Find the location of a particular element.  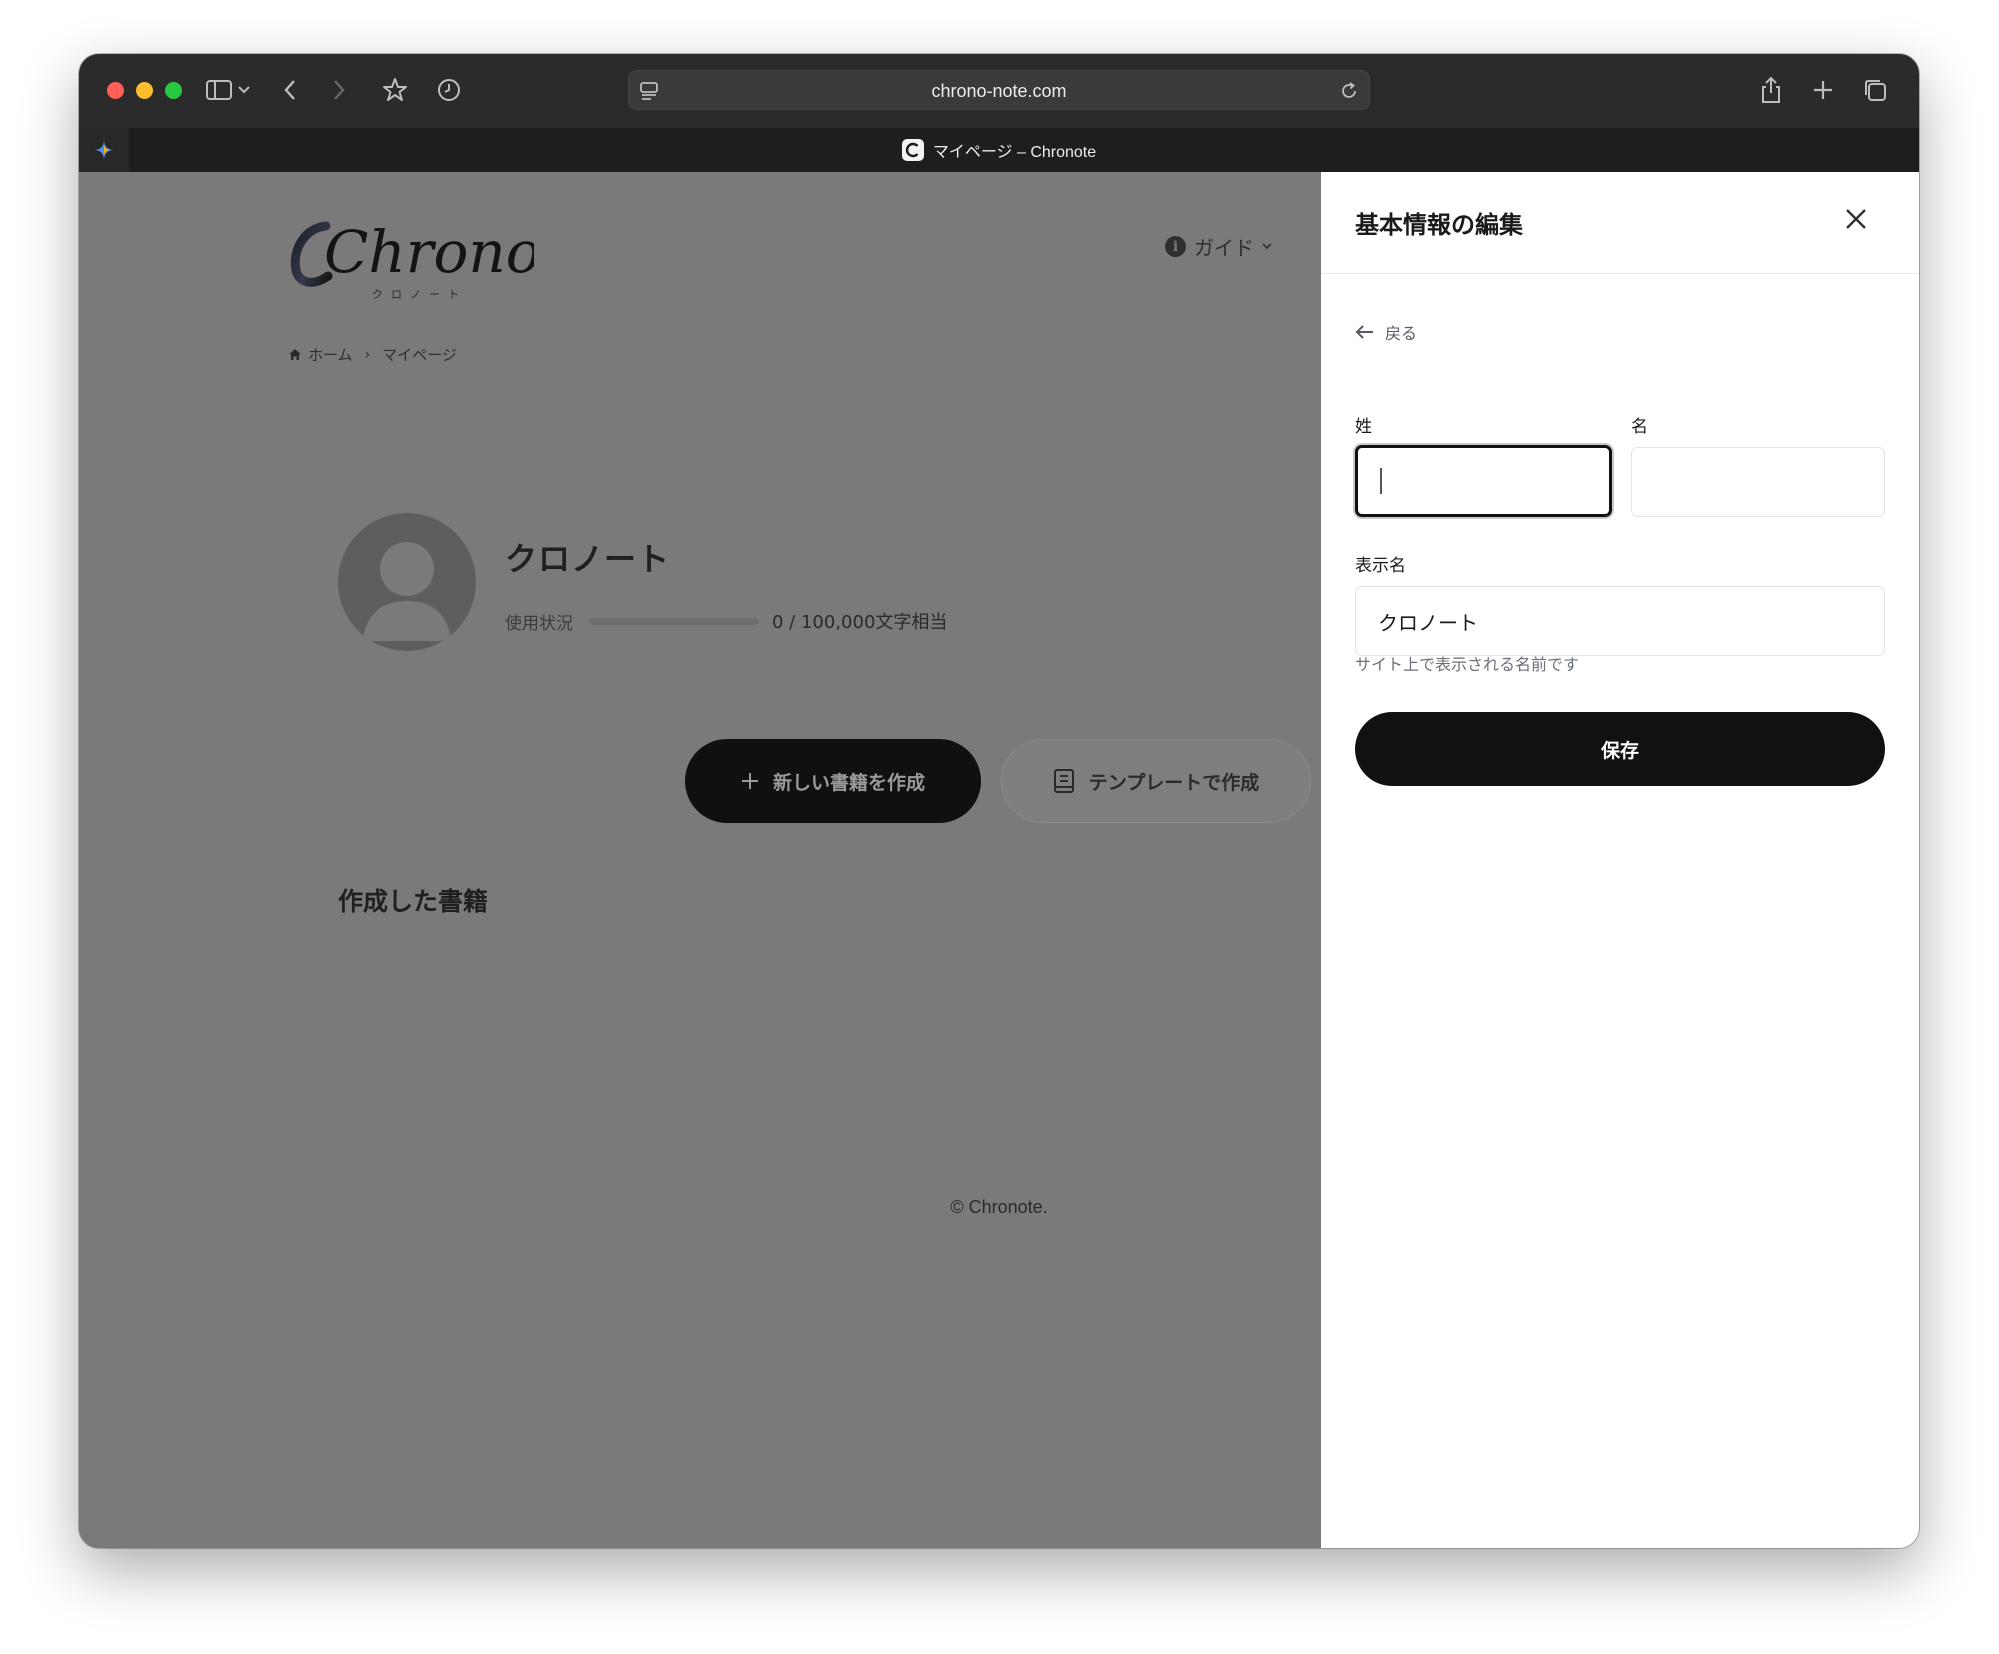

tab-bar: マイページ – Chronote is located at coordinates (999, 150).